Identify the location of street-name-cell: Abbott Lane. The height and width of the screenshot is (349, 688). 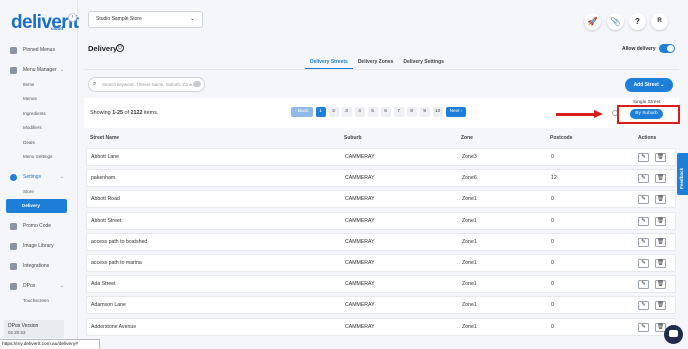
(105, 157).